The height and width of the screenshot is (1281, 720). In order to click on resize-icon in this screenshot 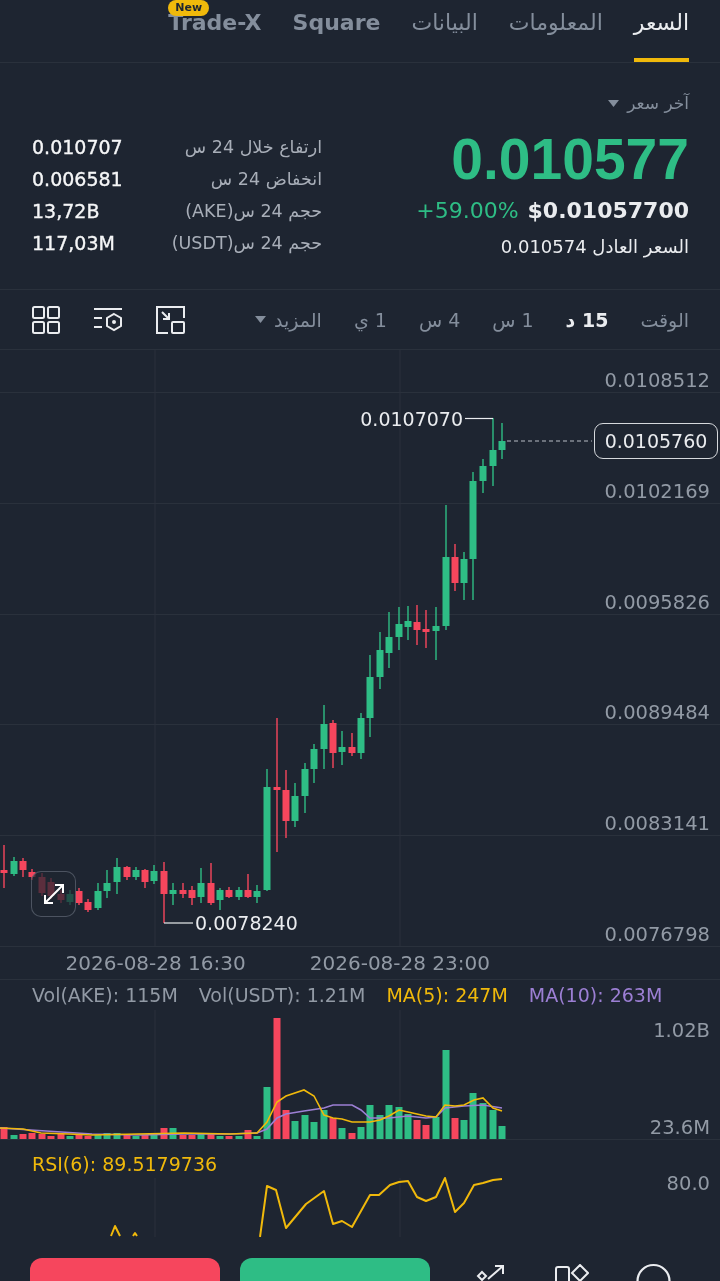, I will do `click(170, 319)`.